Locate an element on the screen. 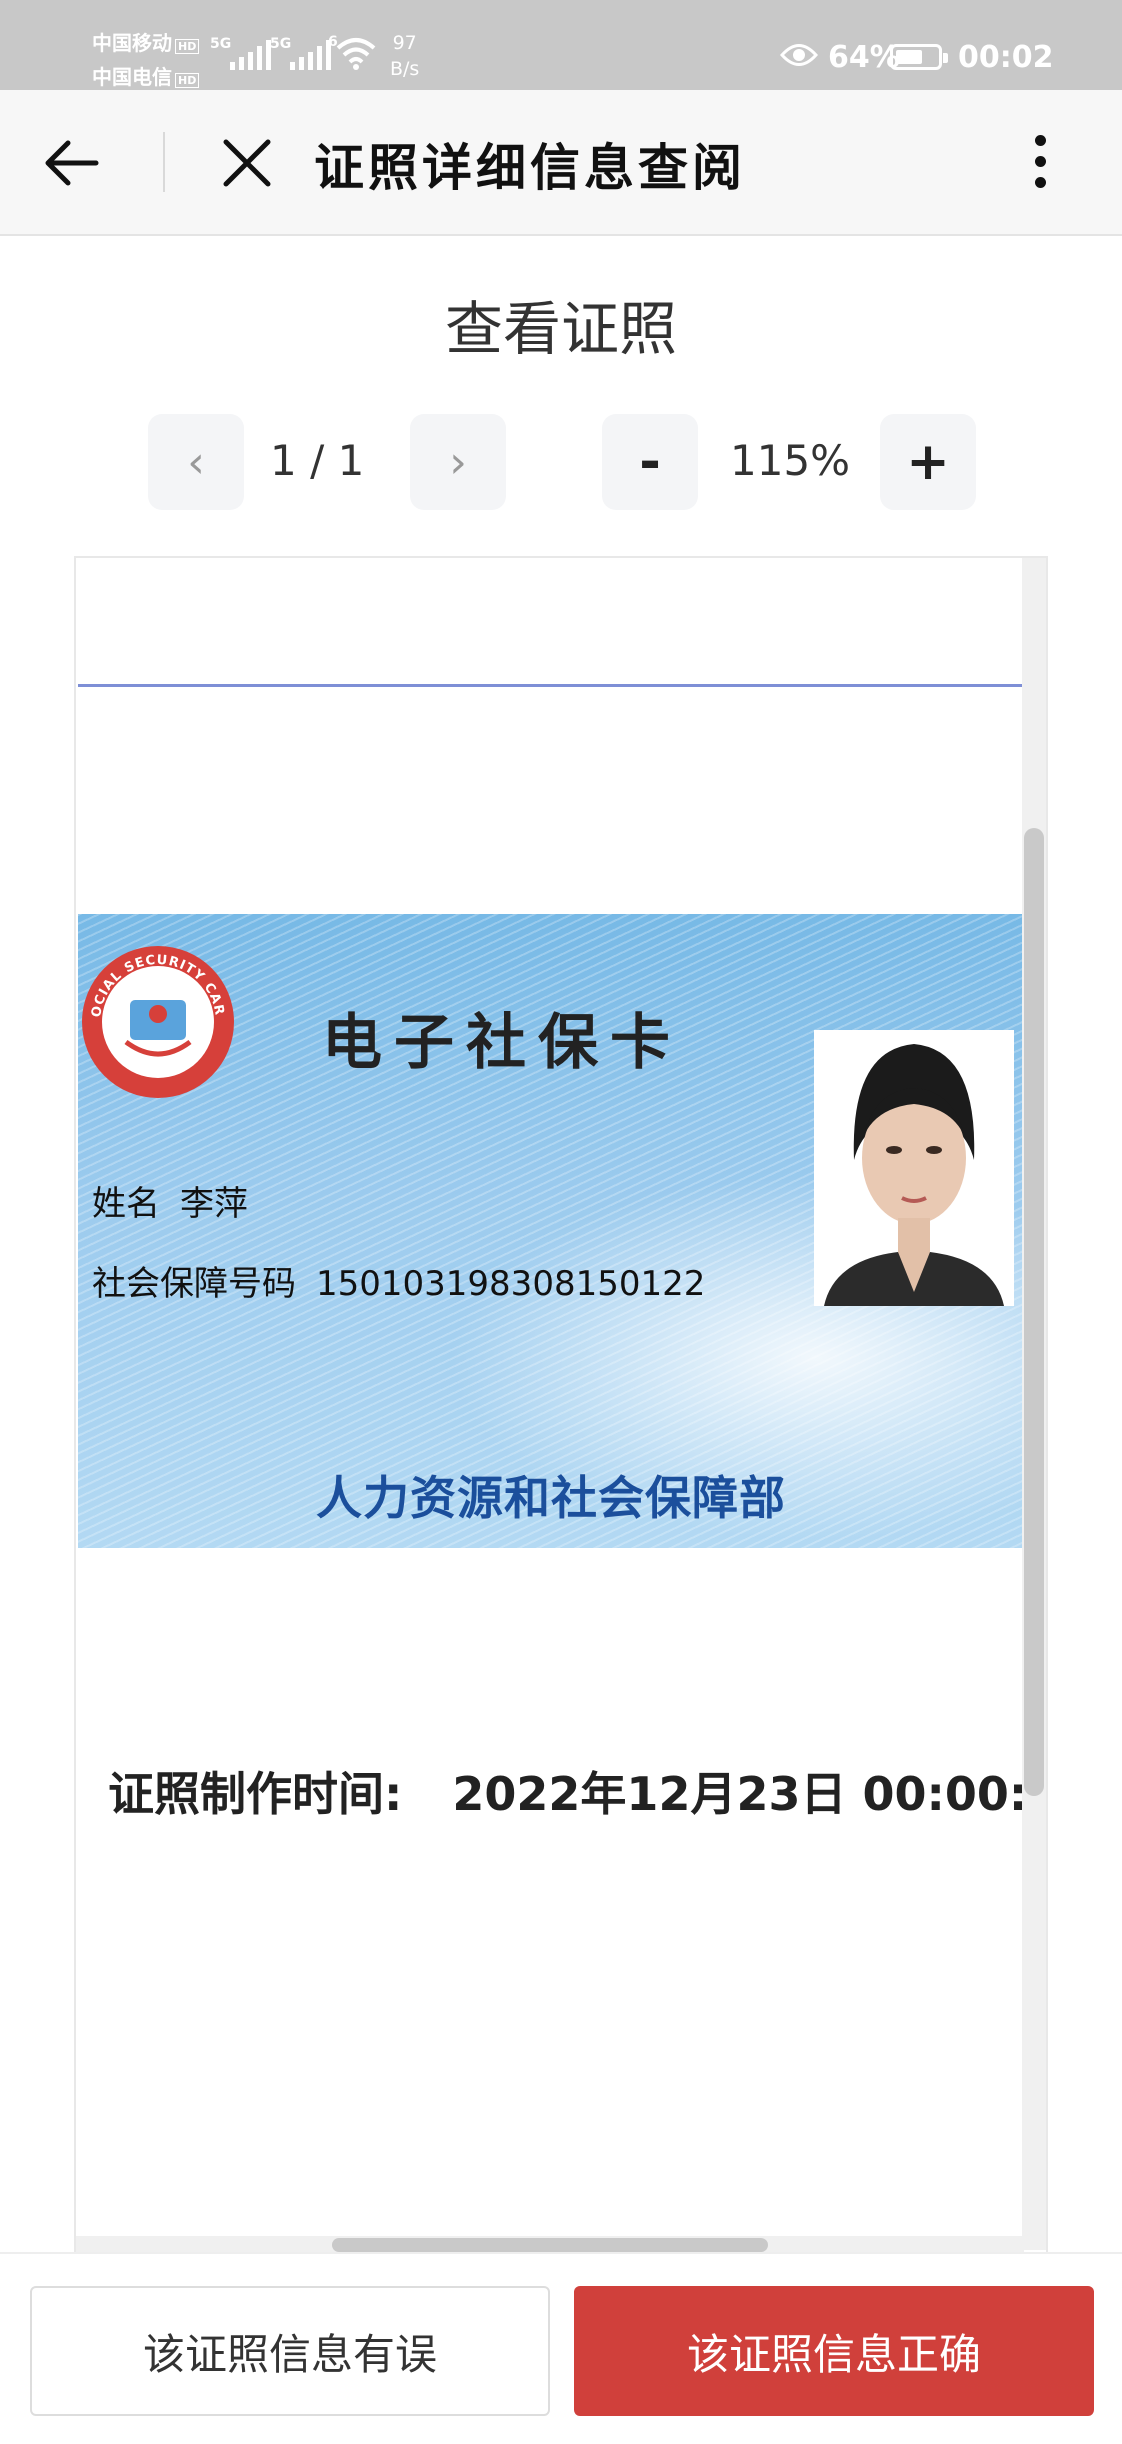 This screenshot has width=1122, height=2444. net-speed-unit: B/s is located at coordinates (405, 69).